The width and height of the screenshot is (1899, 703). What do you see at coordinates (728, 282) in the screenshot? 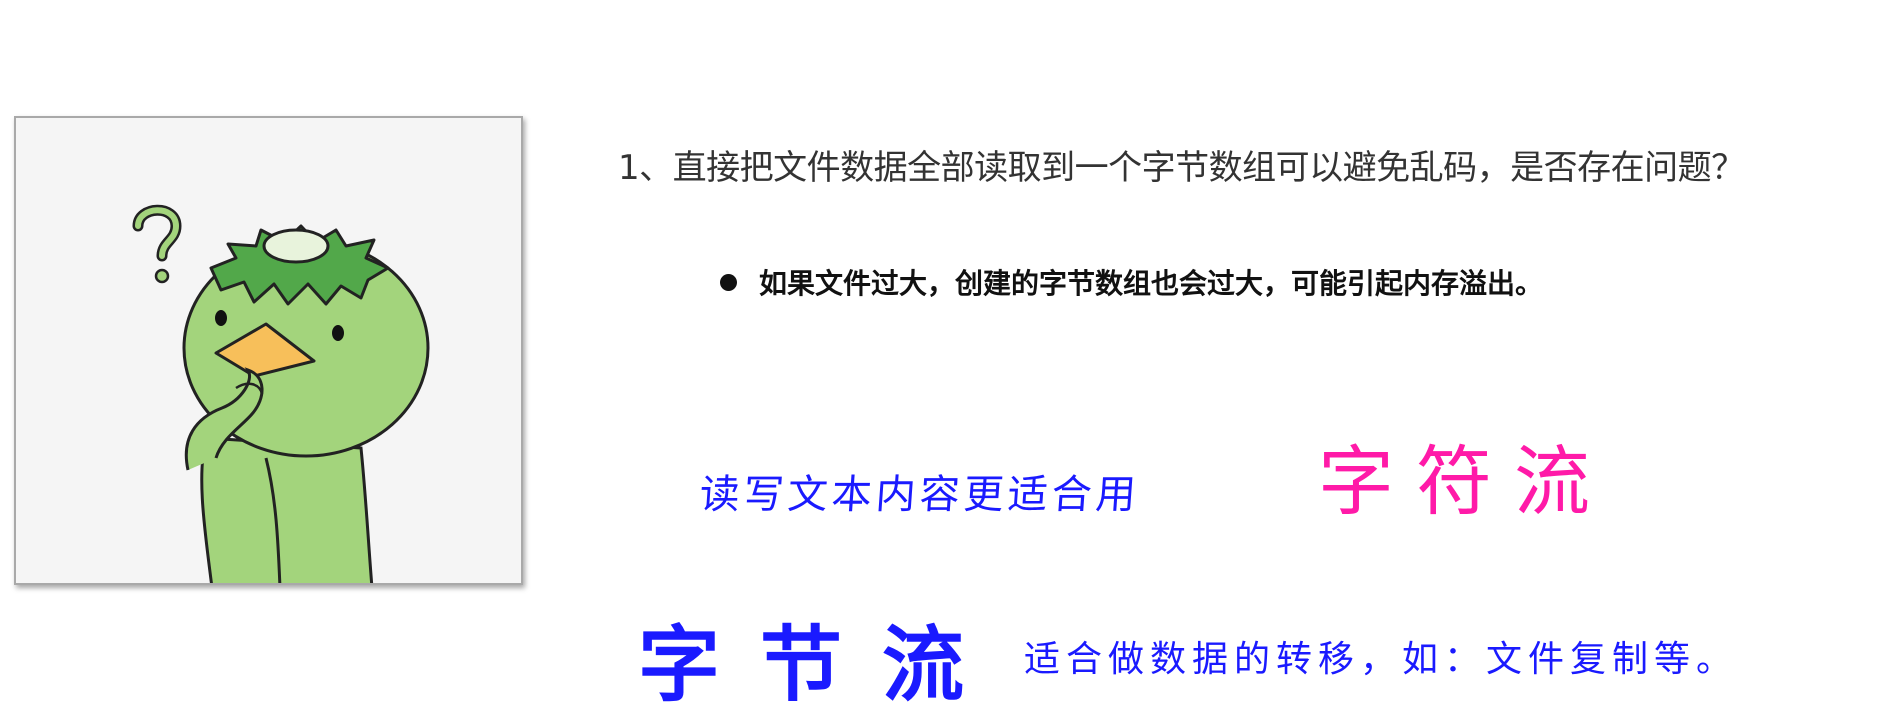
I see `bullet-dot-icon` at bounding box center [728, 282].